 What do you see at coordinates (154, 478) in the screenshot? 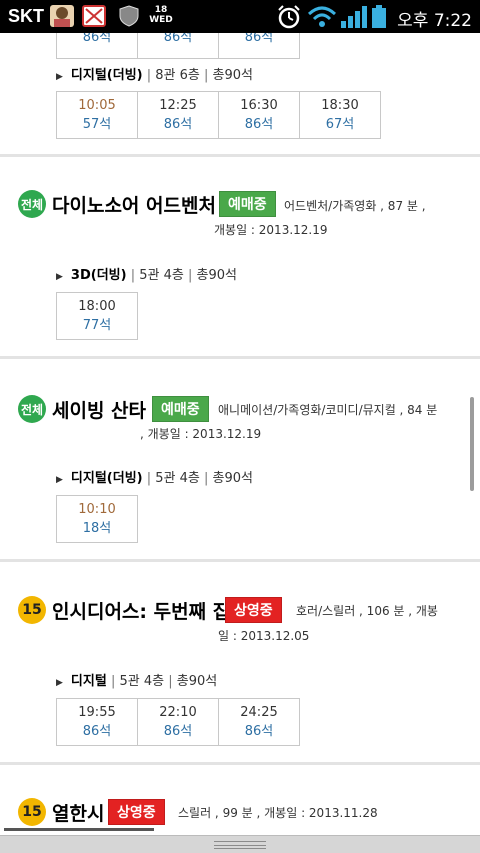
I see `hall-info: ▶ 디지털(더빙) | 5관 4층 | 총90석` at bounding box center [154, 478].